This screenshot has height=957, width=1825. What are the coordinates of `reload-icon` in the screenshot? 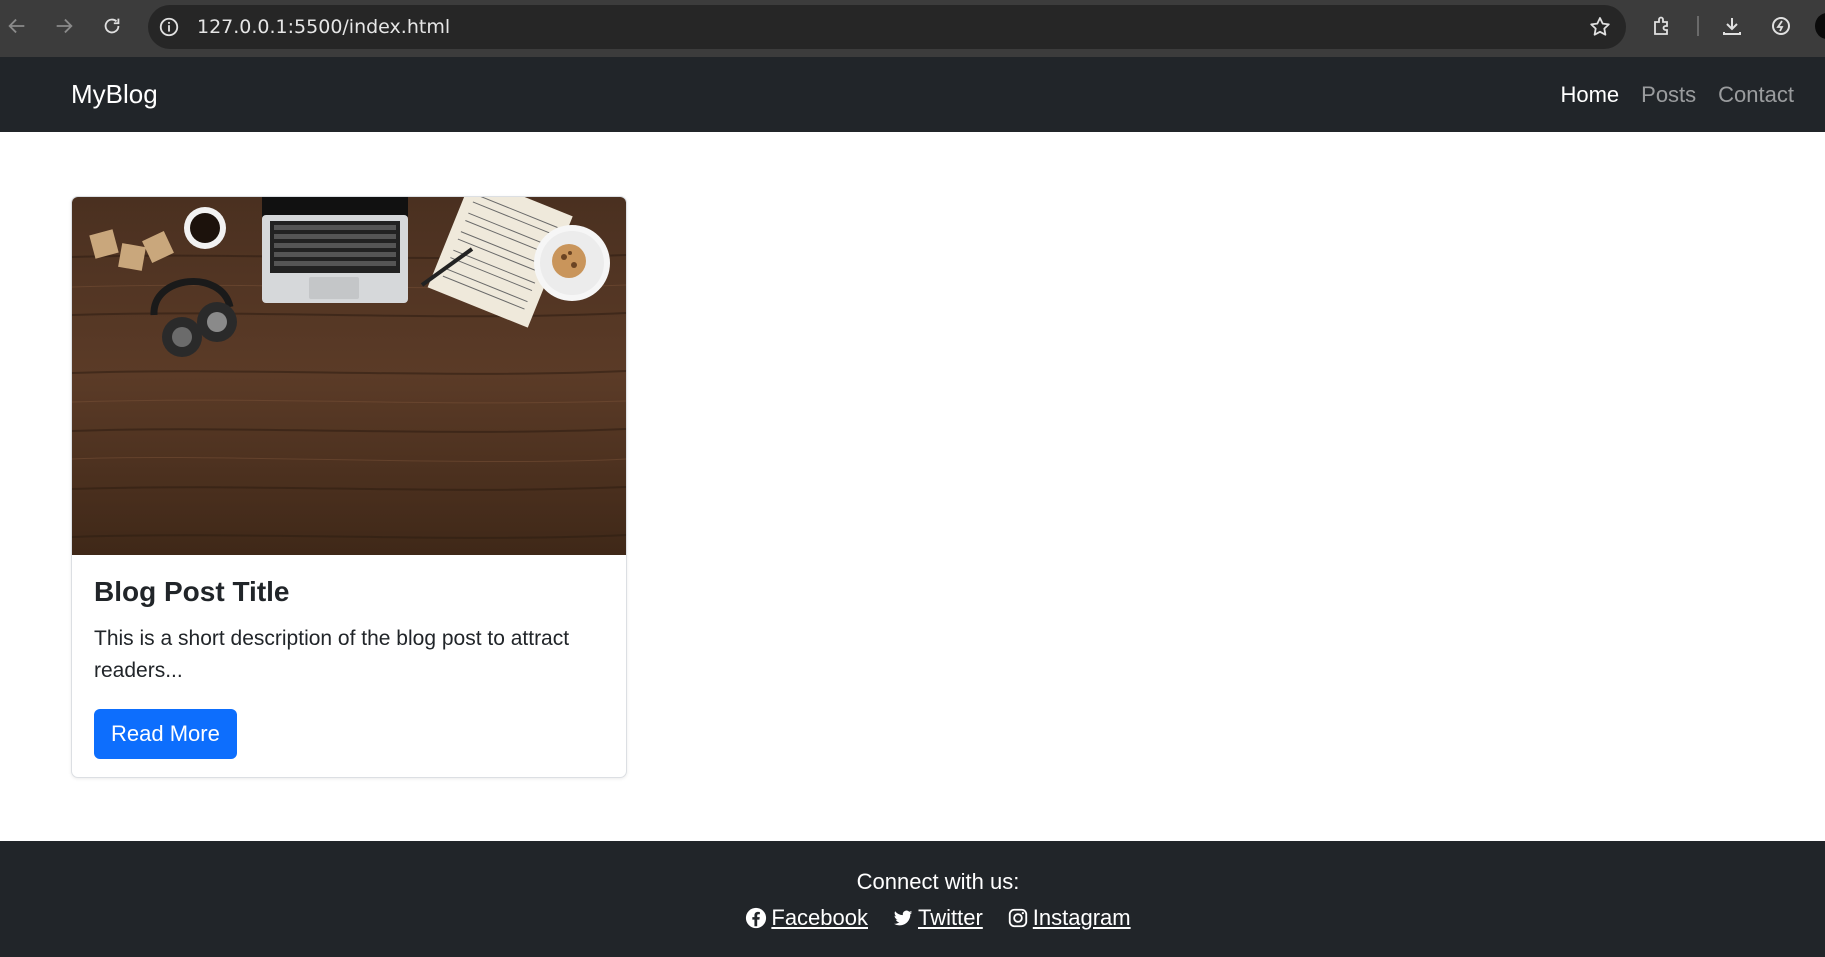 It's located at (112, 26).